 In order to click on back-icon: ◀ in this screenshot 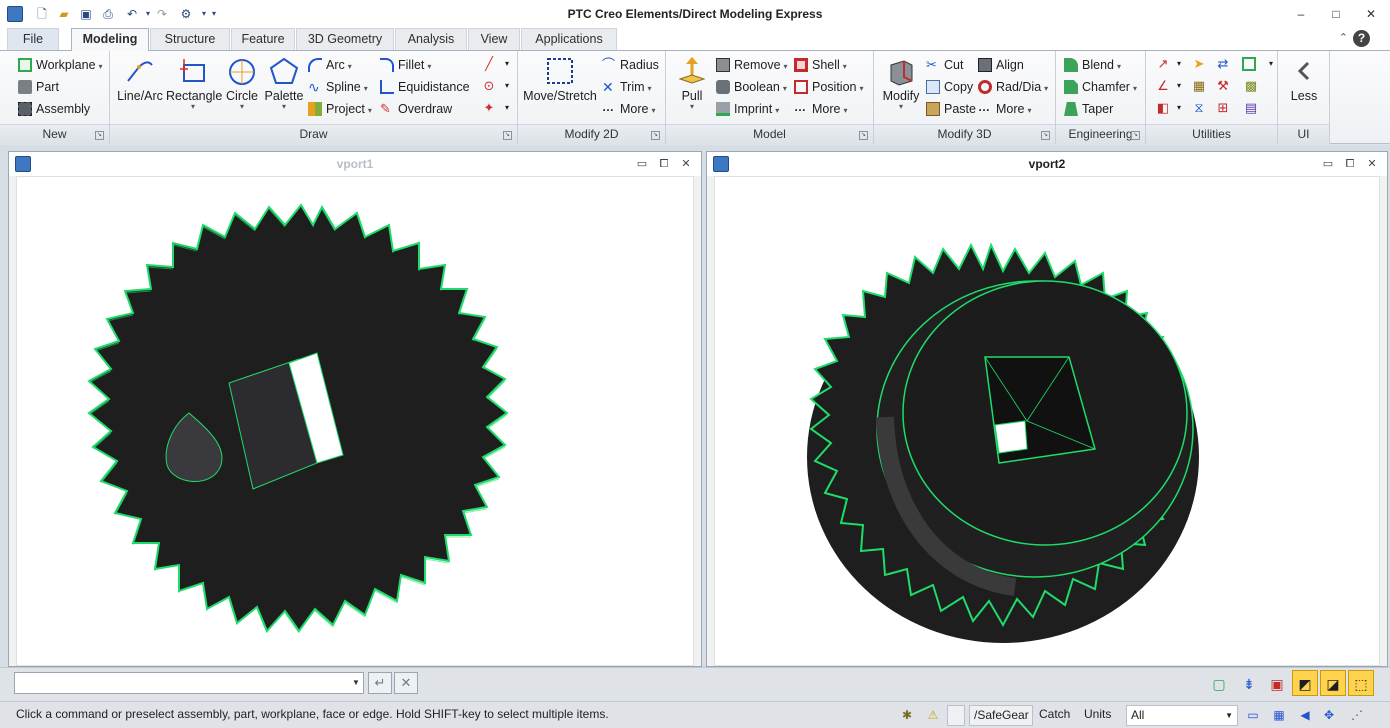, I will do `click(1305, 715)`.